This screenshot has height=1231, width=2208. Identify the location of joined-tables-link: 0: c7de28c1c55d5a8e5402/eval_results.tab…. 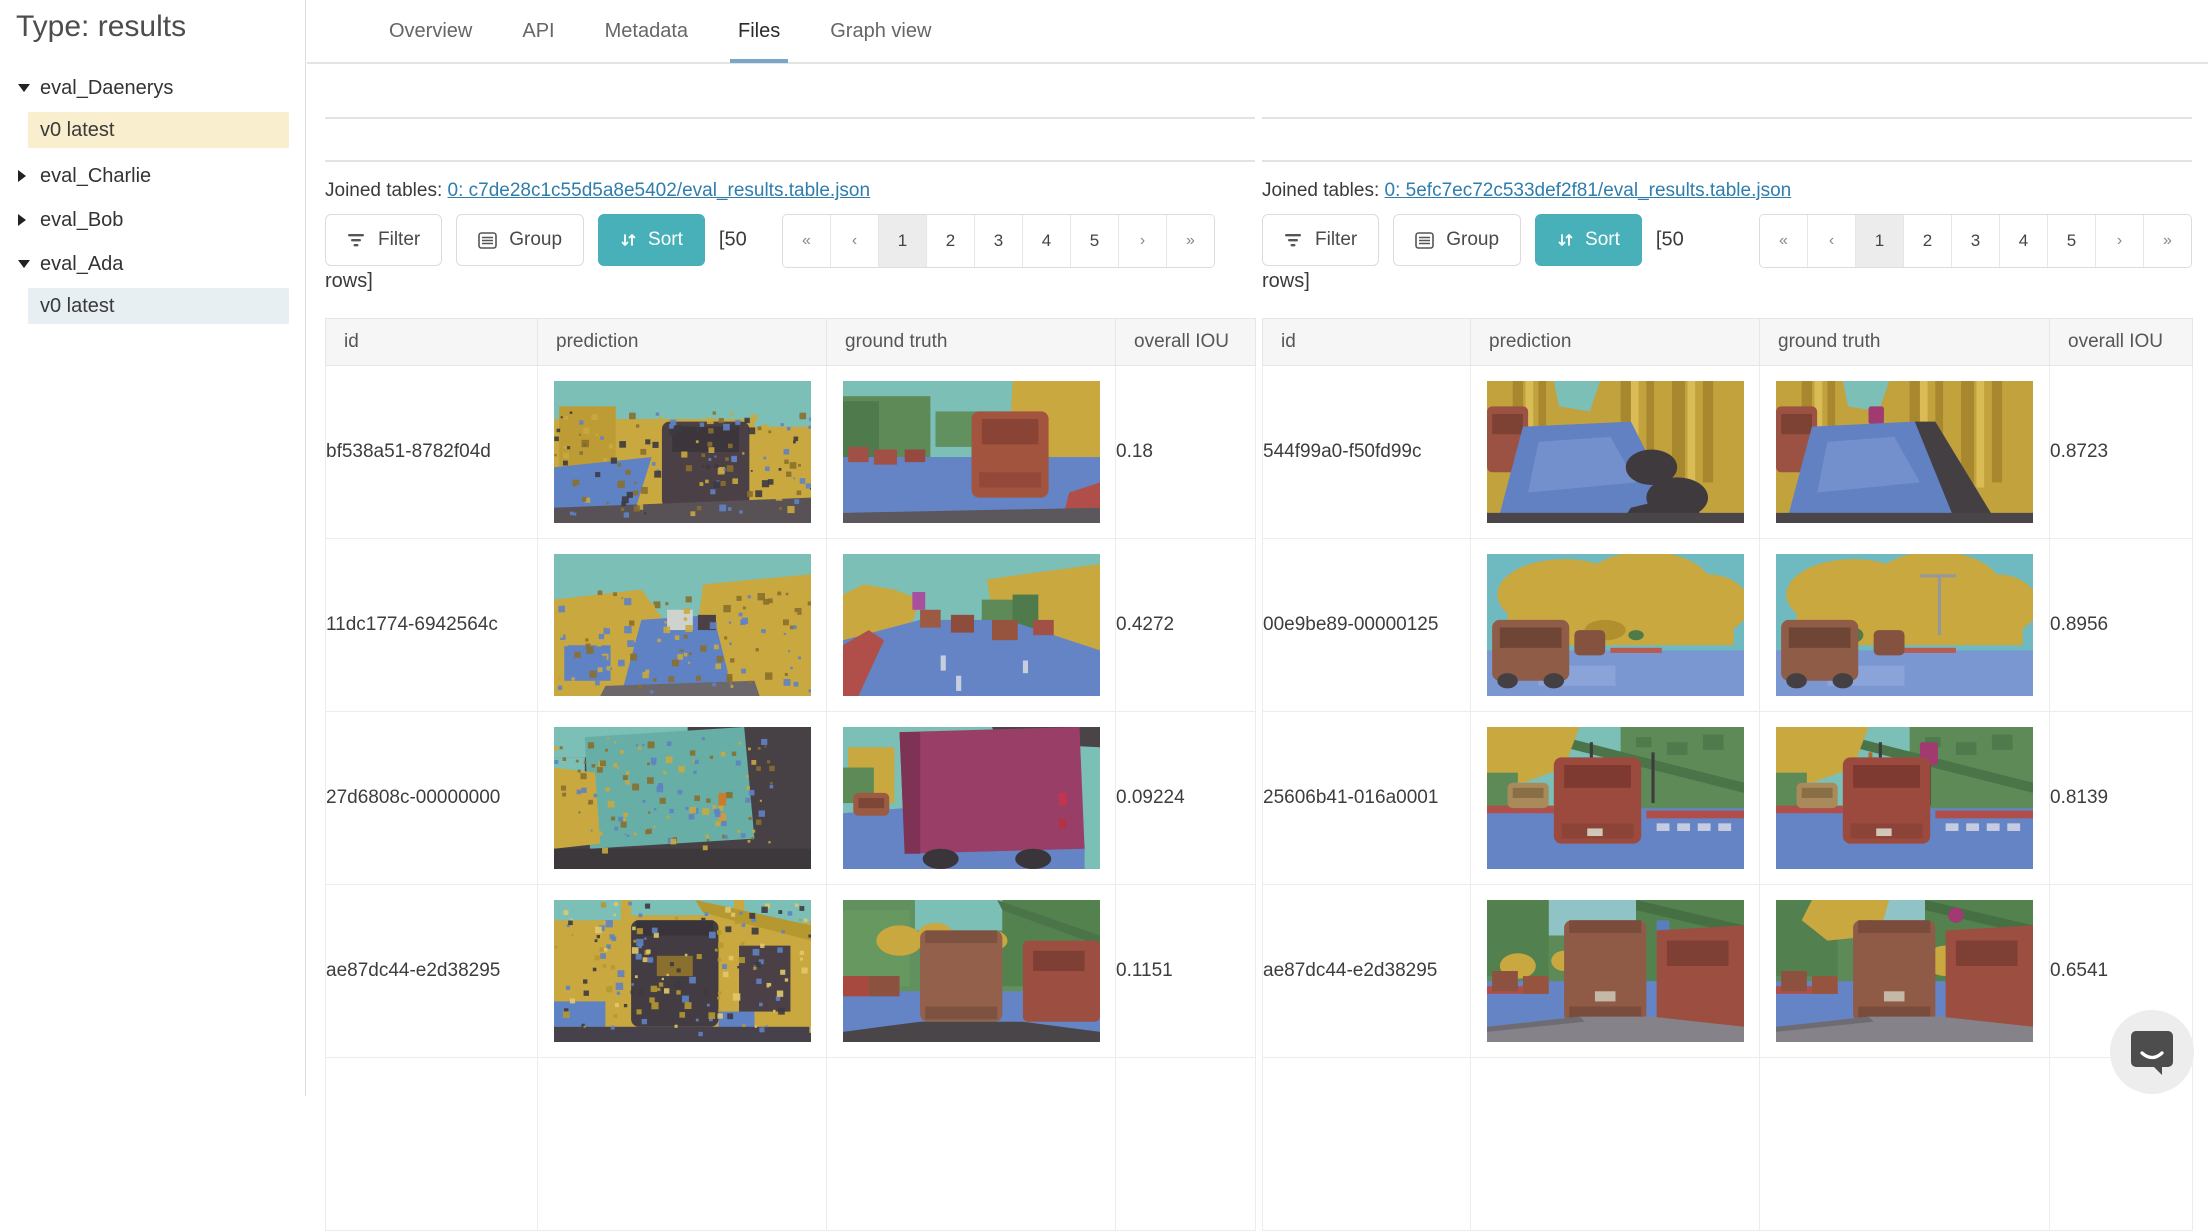
(659, 190).